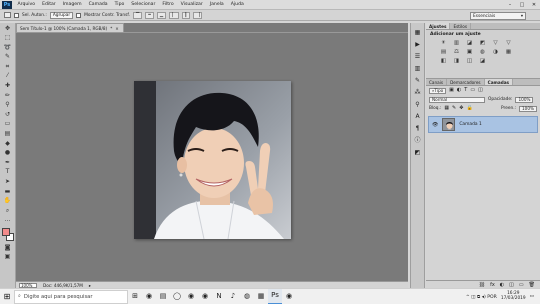 This screenshot has width=540, height=304. What do you see at coordinates (482, 53) in the screenshot?
I see `photo-filter-icon: ◍` at bounding box center [482, 53].